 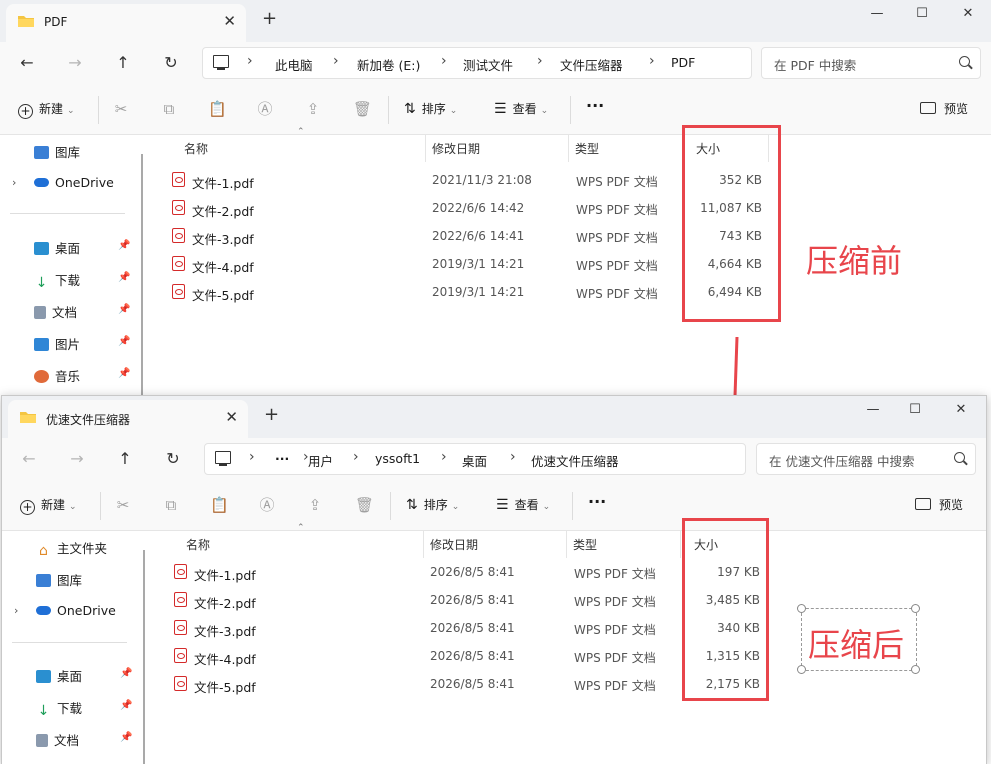 What do you see at coordinates (591, 64) in the screenshot?
I see `breadcrumb-compressor: 文件压缩器` at bounding box center [591, 64].